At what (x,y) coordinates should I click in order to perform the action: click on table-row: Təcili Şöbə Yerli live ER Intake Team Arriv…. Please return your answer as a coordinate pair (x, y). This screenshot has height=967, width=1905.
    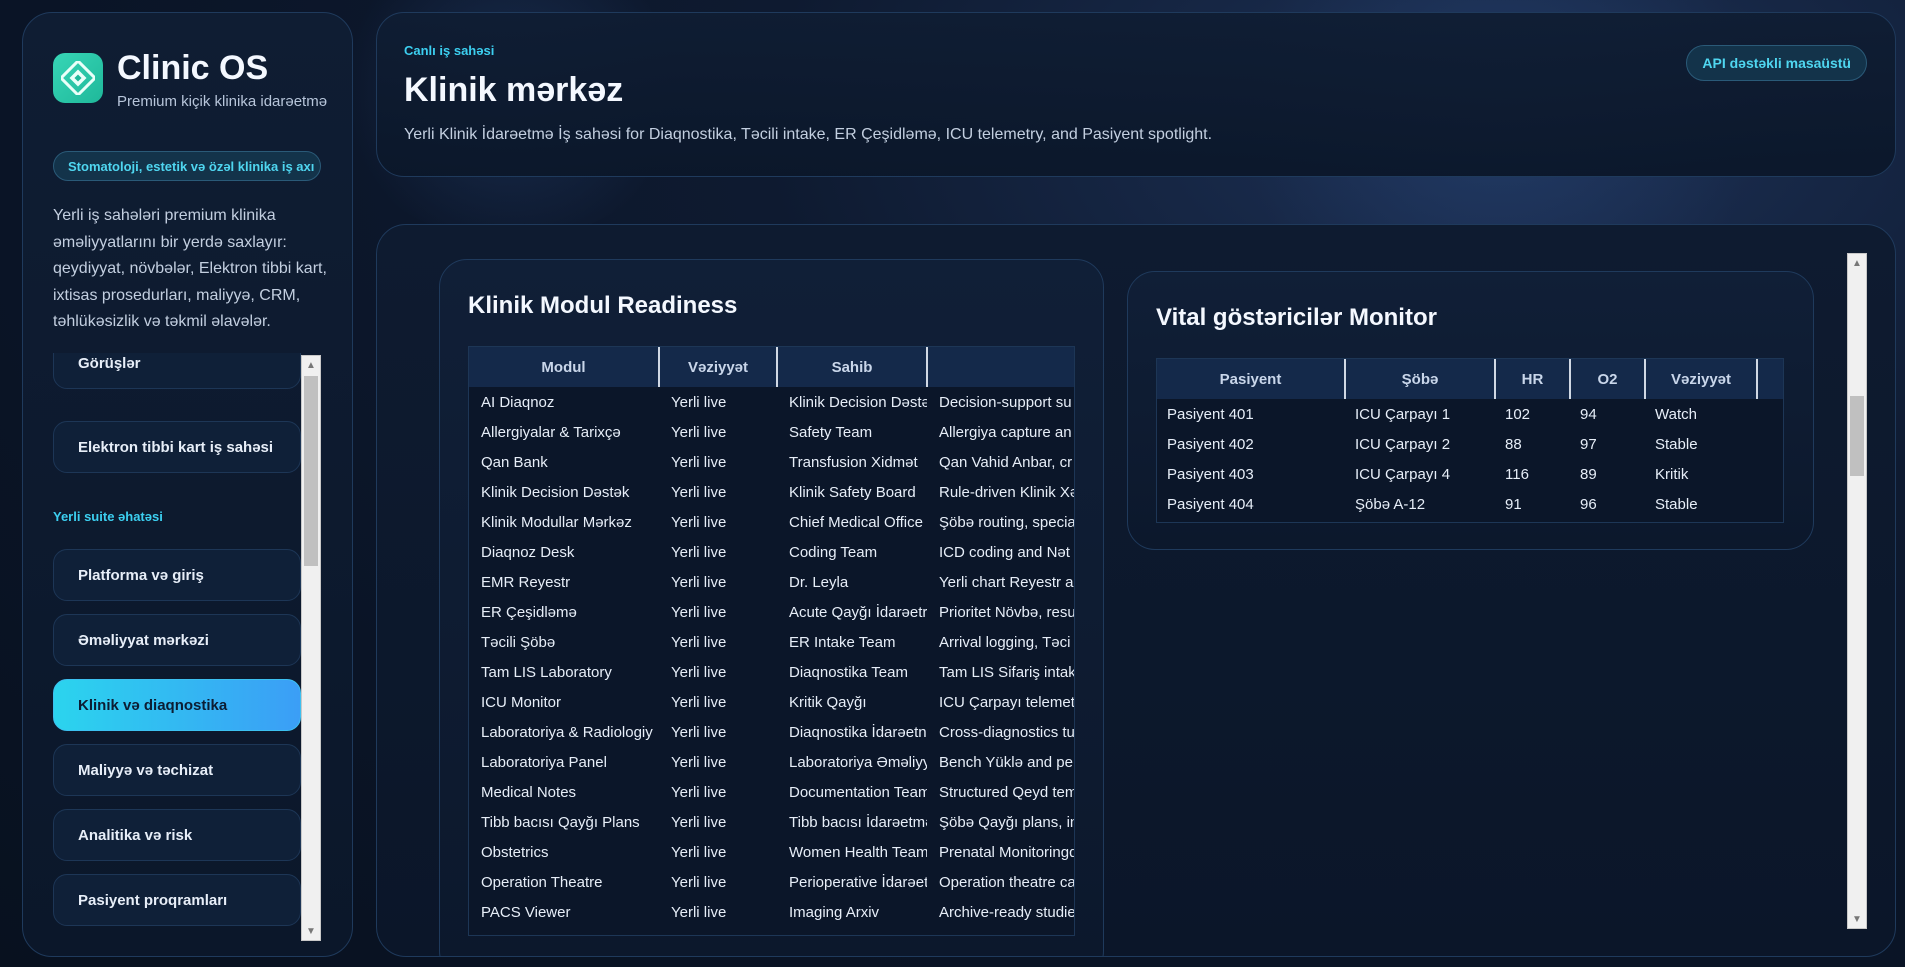
    Looking at the image, I should click on (771, 642).